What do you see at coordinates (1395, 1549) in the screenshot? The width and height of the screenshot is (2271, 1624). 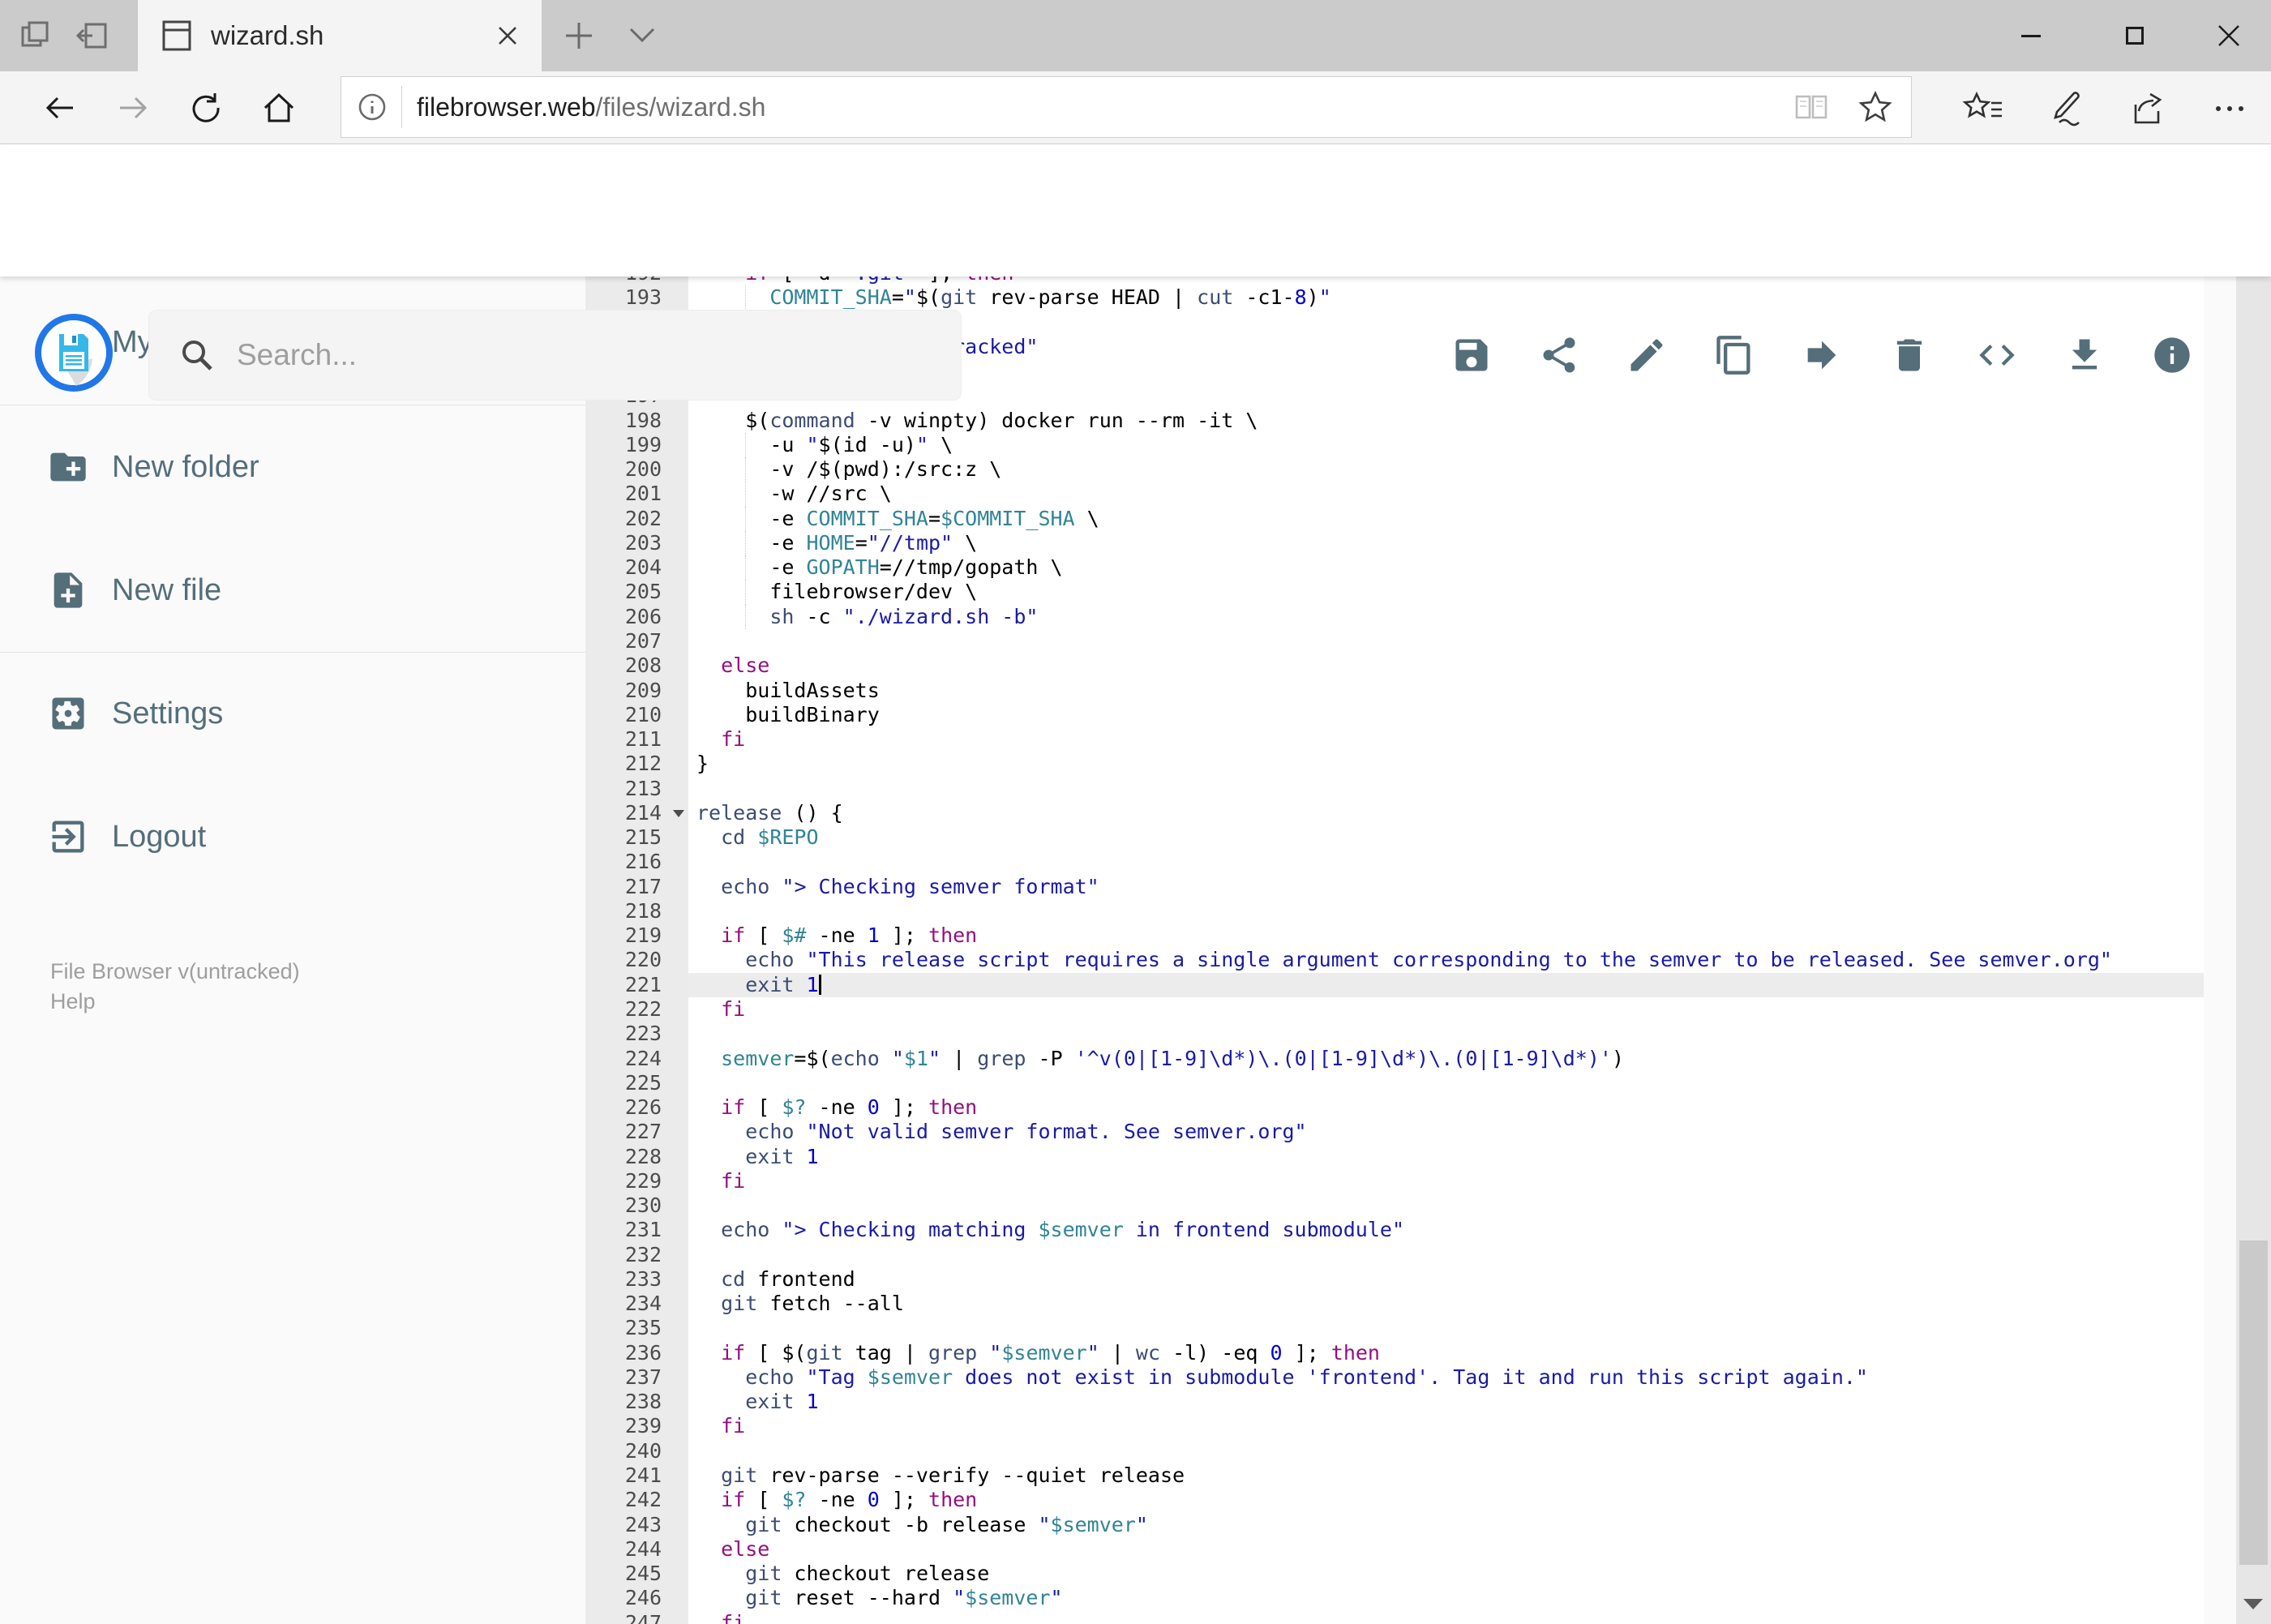 I see `code-line: 244 else` at bounding box center [1395, 1549].